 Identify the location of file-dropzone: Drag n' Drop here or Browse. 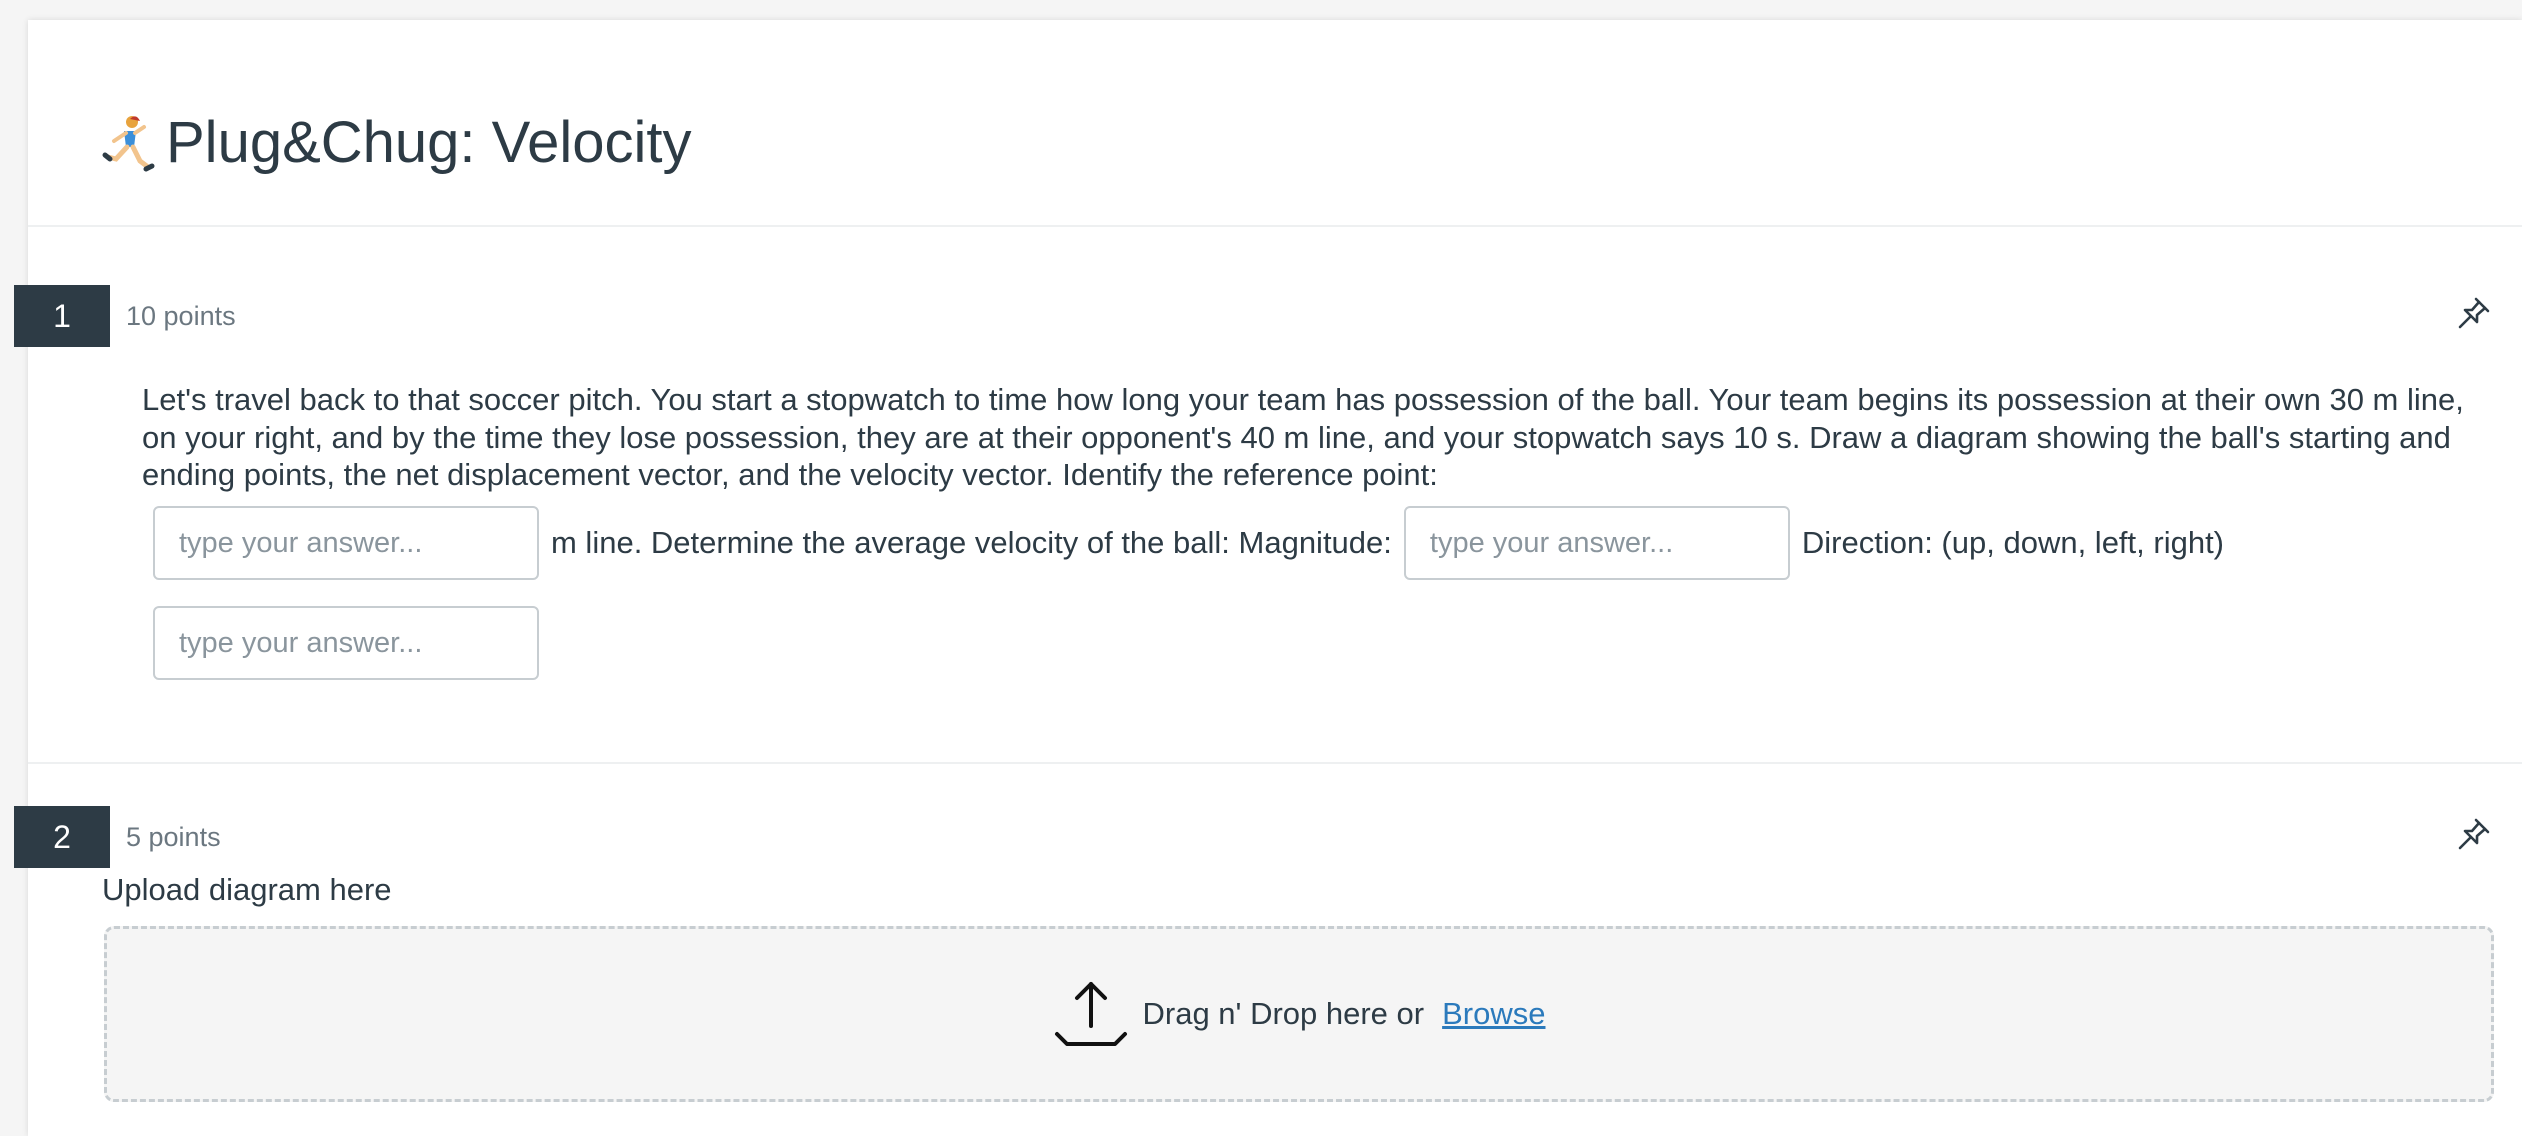
(1299, 1014).